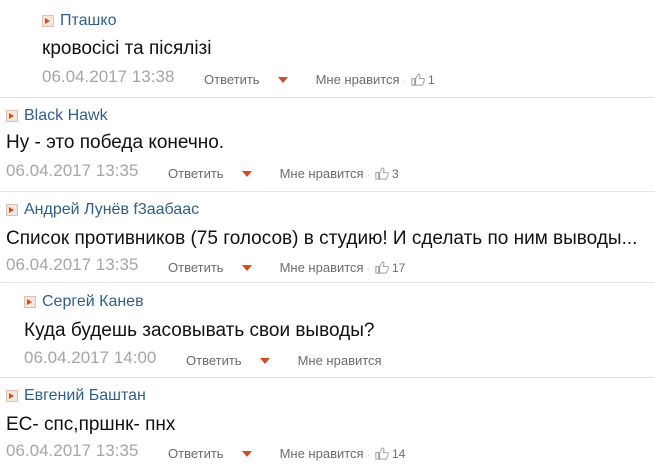 This screenshot has width=655, height=475. What do you see at coordinates (398, 454) in the screenshot?
I see `like-count: 14` at bounding box center [398, 454].